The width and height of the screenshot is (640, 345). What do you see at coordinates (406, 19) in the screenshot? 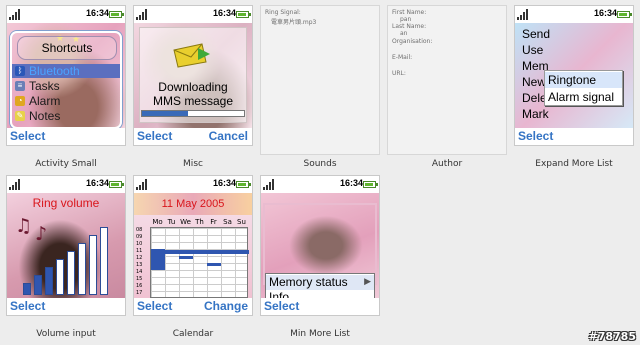
I see `first-name-value: pan` at bounding box center [406, 19].